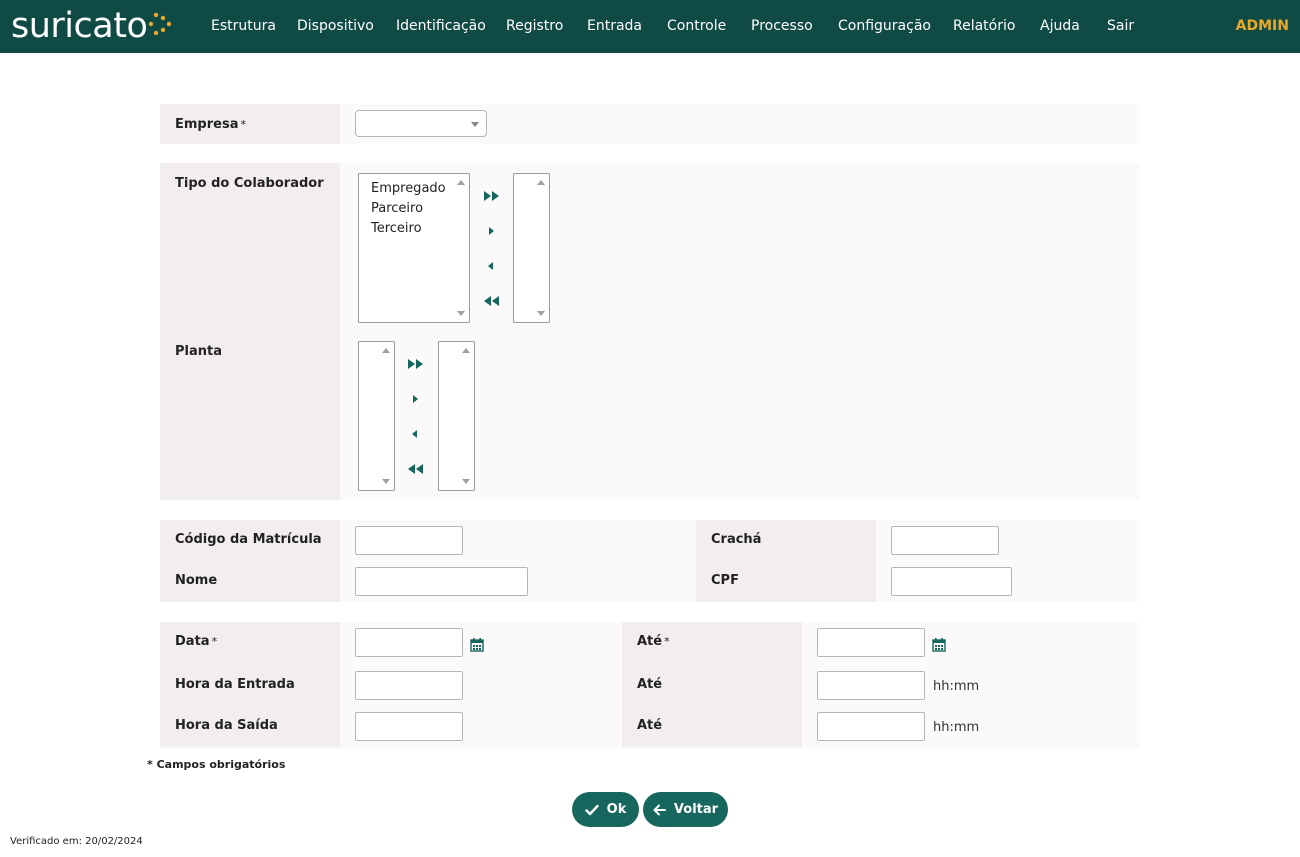 This screenshot has height=857, width=1300. I want to click on cpf-label: CPF, so click(725, 580).